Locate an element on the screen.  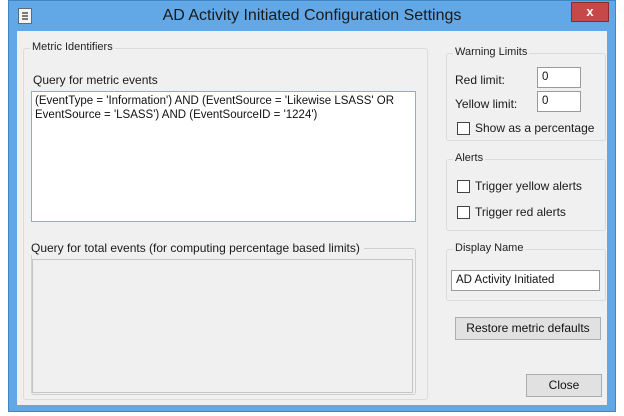
show-percentage-box is located at coordinates (463, 128).